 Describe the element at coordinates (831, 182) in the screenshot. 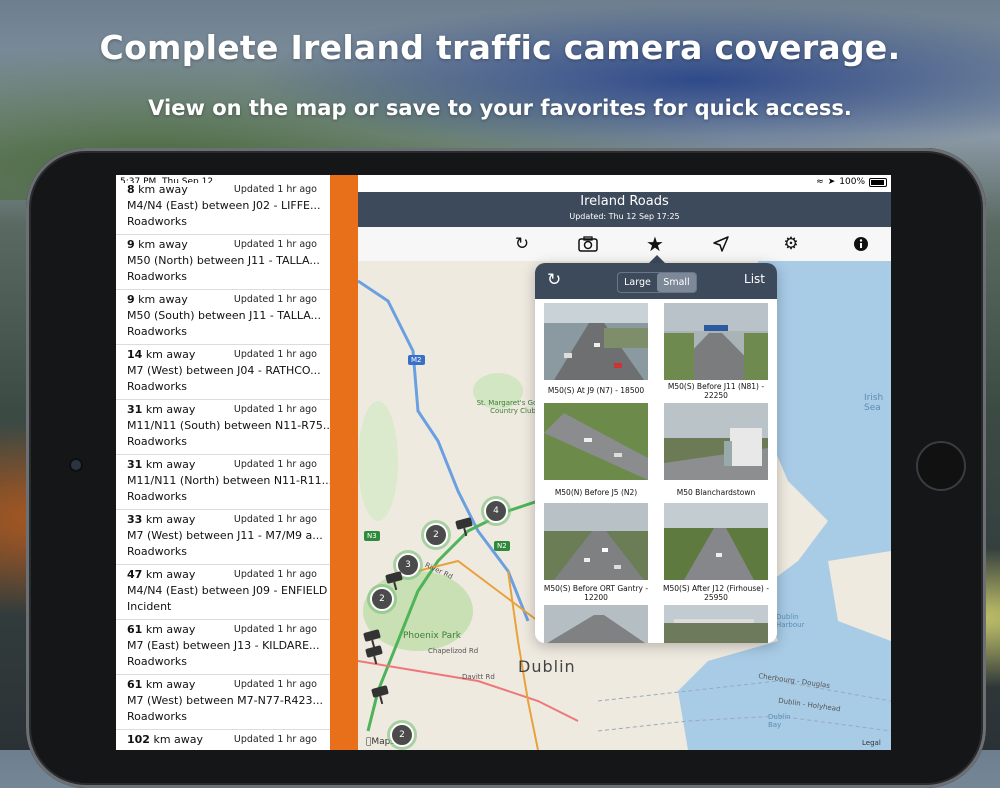

I see `location-icon: ➤` at that location.